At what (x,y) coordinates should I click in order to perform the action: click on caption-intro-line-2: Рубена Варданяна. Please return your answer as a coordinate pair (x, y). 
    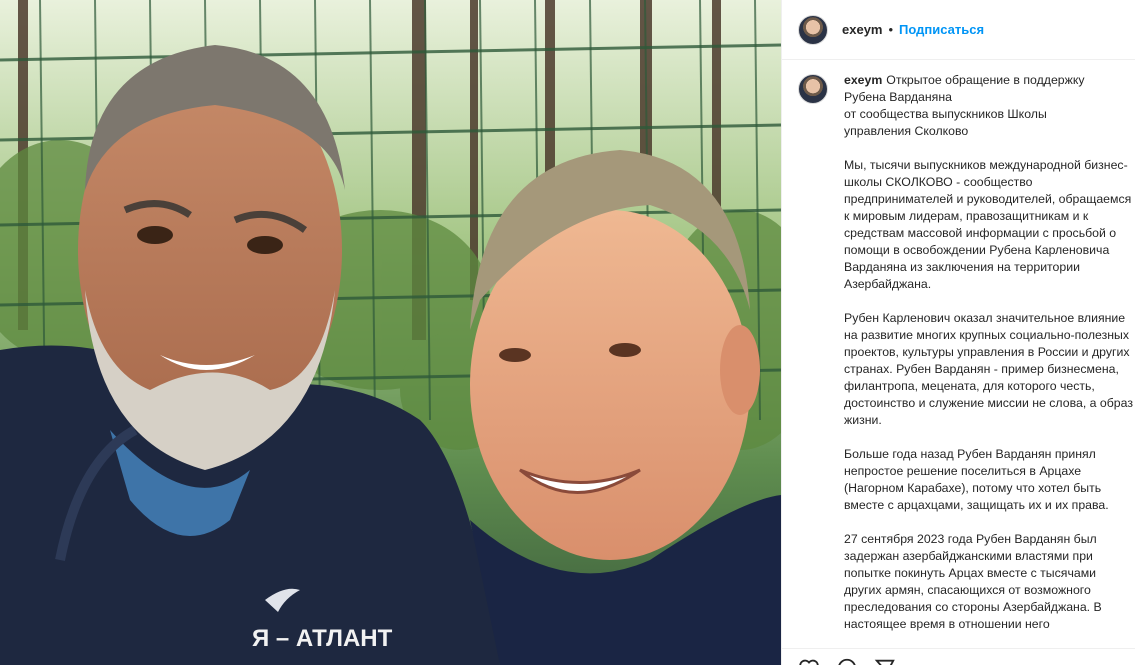
    Looking at the image, I should click on (898, 97).